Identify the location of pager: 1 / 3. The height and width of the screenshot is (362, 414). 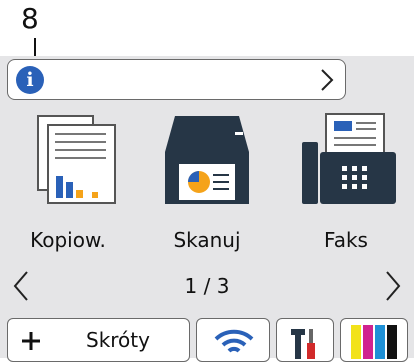
(207, 288).